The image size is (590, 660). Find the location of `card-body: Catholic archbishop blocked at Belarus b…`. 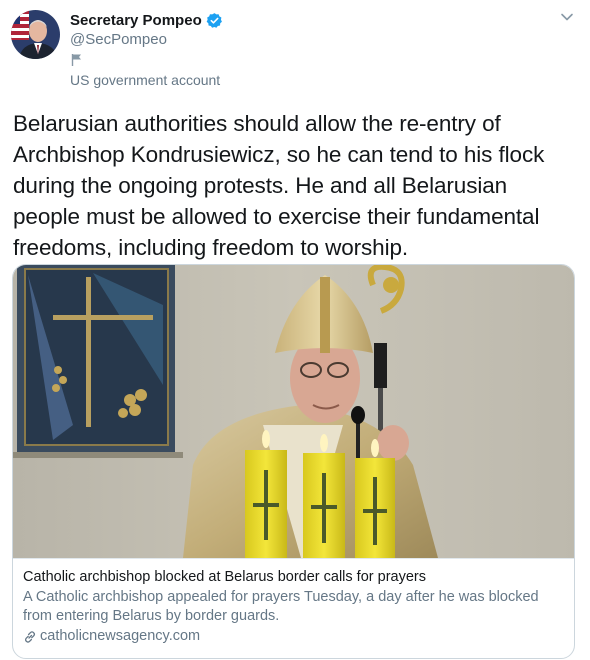

card-body: Catholic archbishop blocked at Belarus b… is located at coordinates (293, 608).